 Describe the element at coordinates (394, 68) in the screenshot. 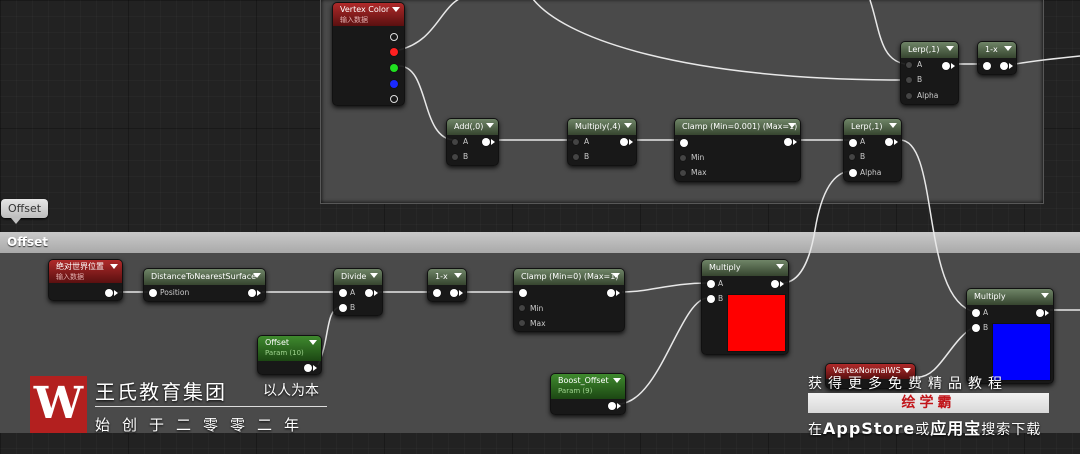

I see `output-pin-green` at that location.